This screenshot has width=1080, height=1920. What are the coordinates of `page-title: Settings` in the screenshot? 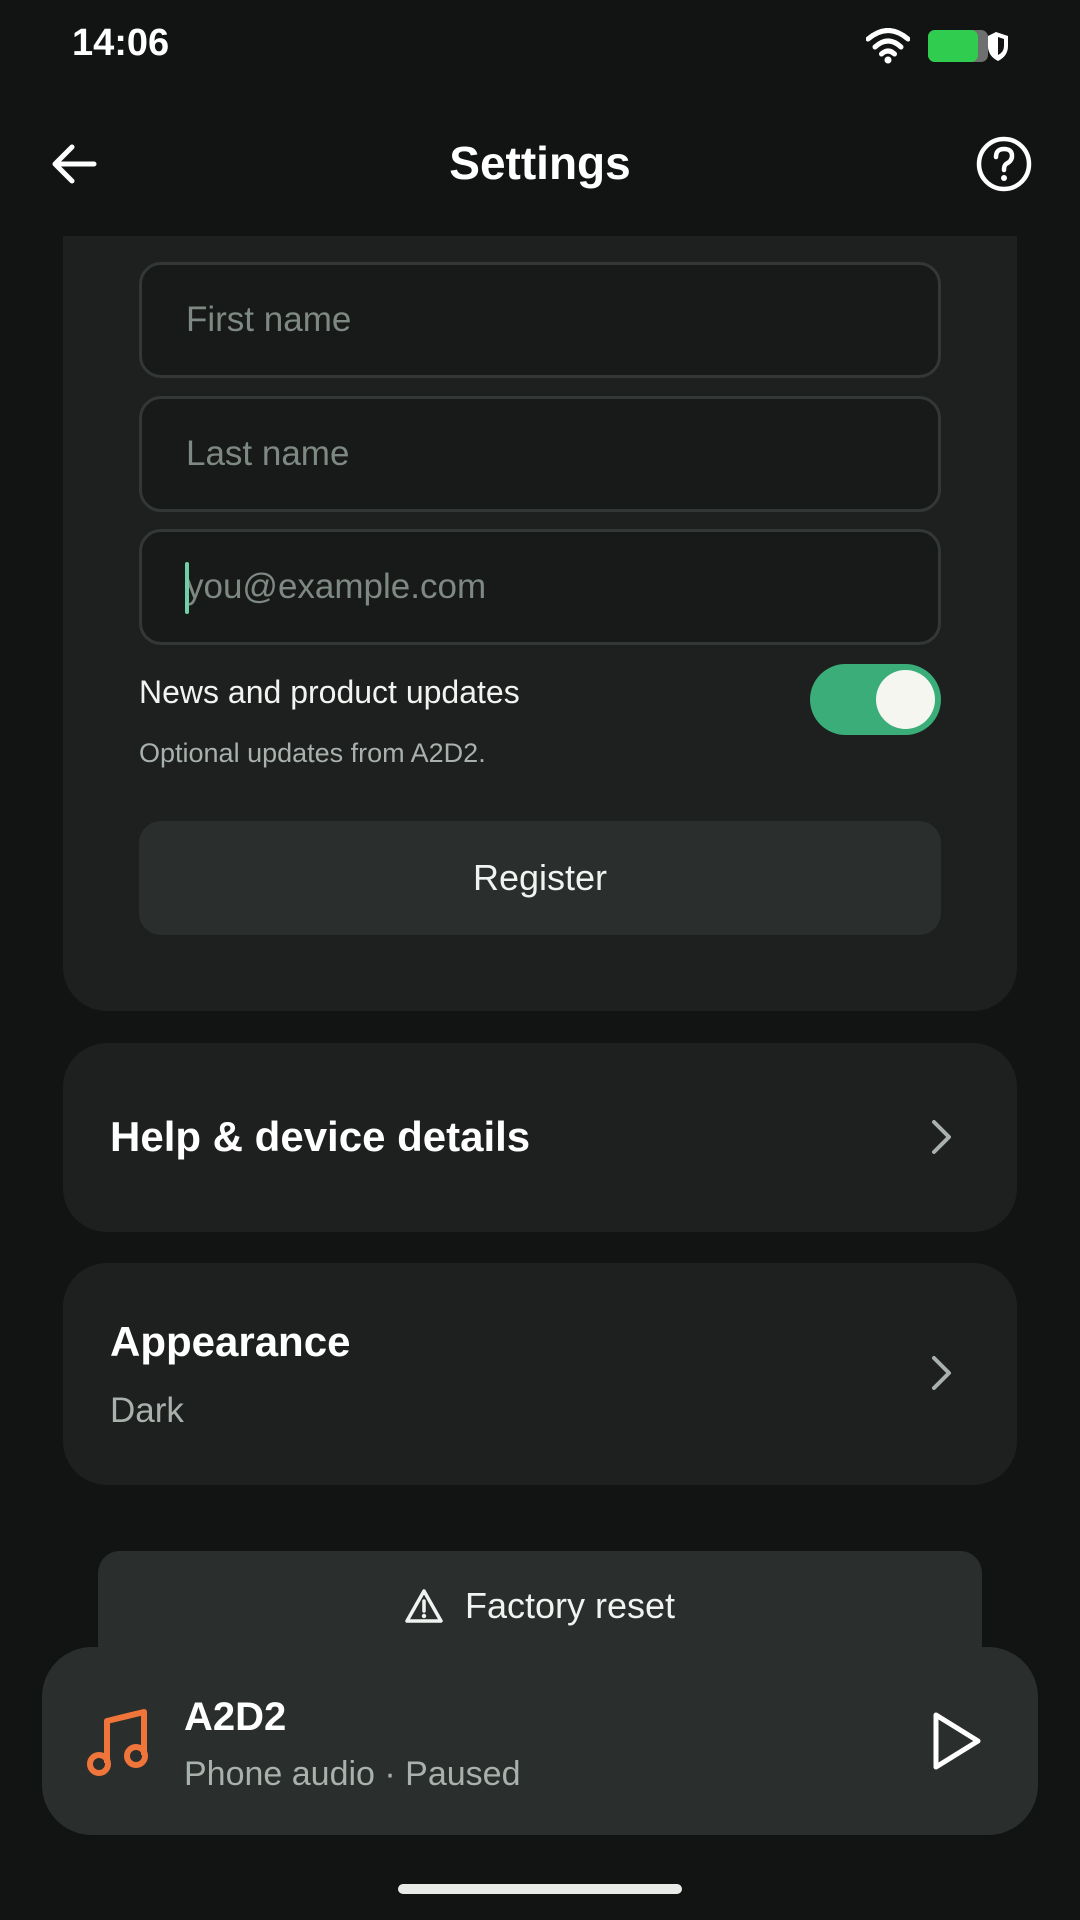 It's located at (540, 163).